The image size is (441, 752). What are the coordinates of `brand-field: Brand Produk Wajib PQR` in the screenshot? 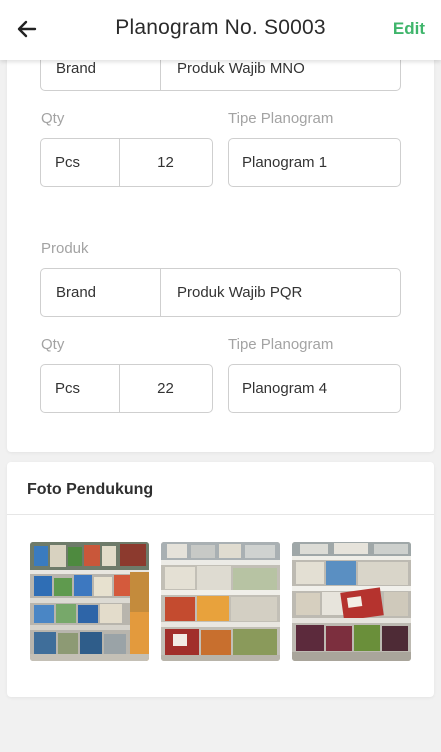 It's located at (220, 292).